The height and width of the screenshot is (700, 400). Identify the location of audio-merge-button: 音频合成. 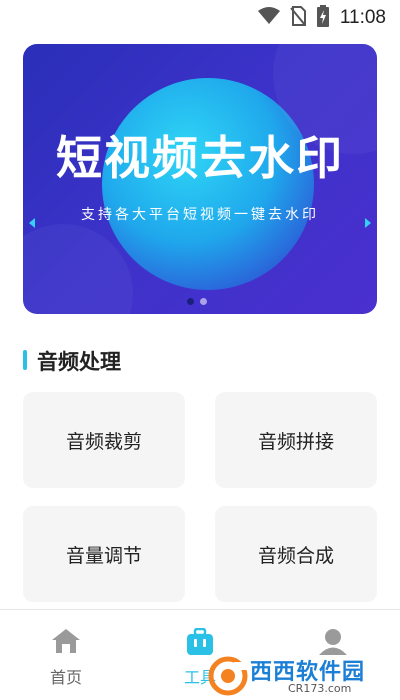
(296, 554).